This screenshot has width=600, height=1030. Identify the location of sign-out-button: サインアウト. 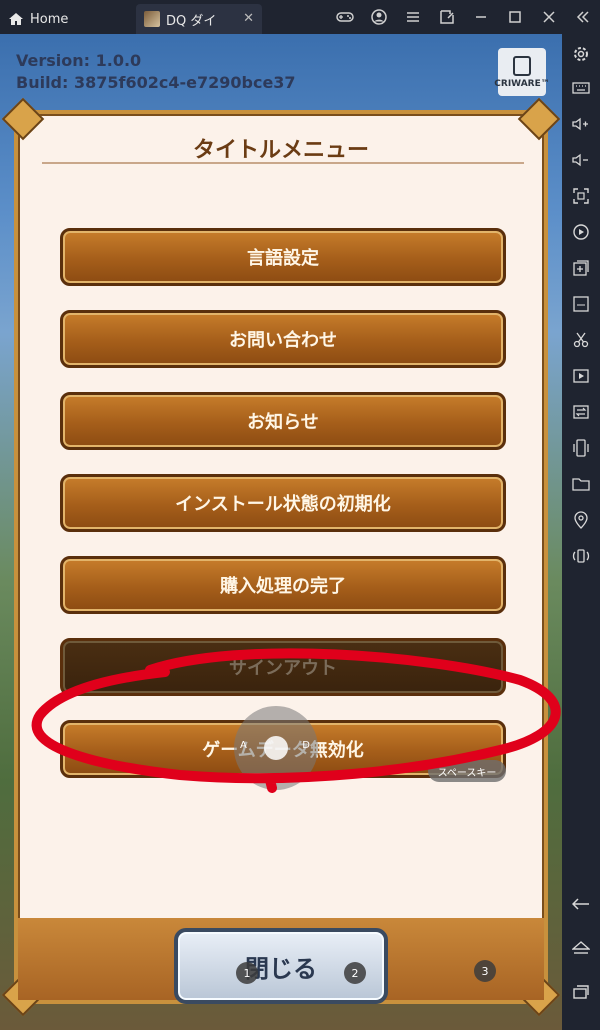
(283, 667).